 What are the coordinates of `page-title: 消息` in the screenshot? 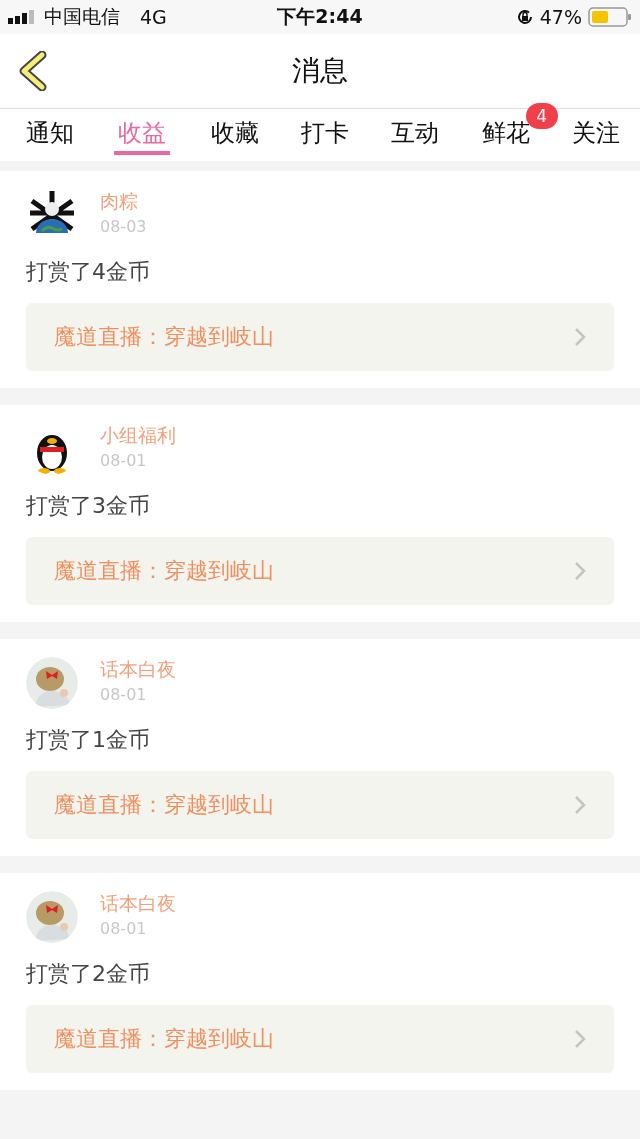 It's located at (320, 71).